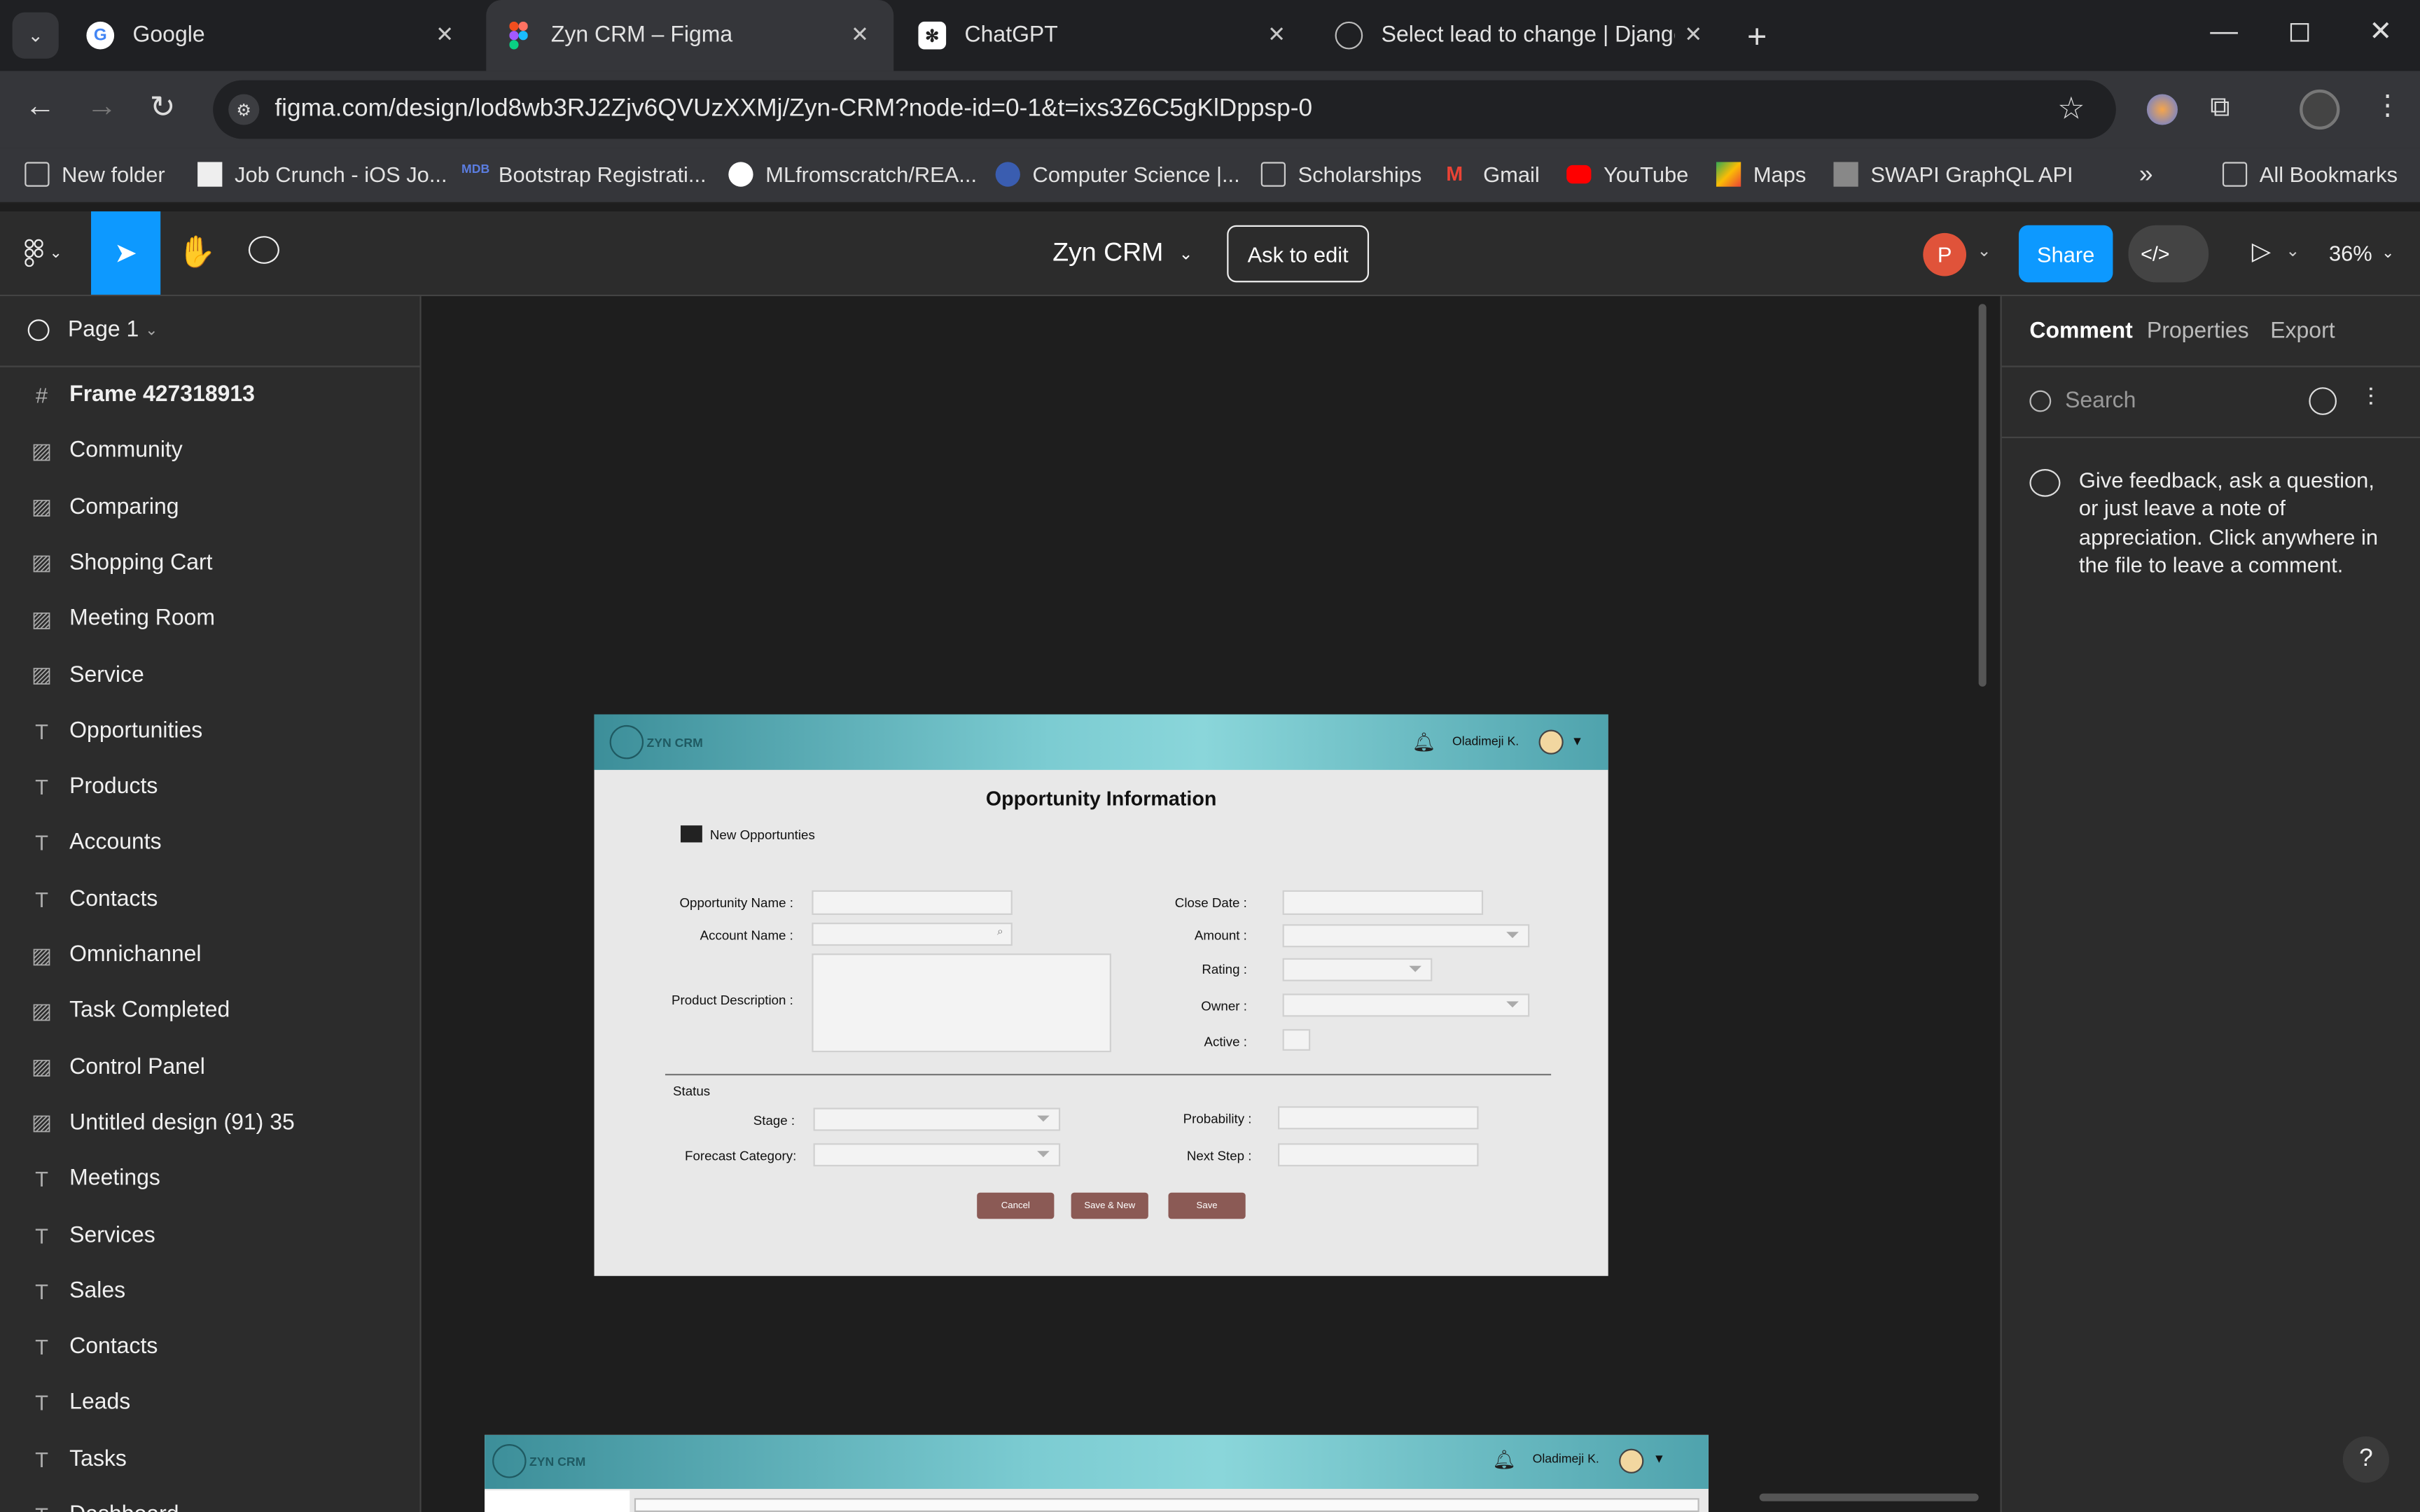  Describe the element at coordinates (2380, 31) in the screenshot. I see `window-close-icon: ✕` at that location.